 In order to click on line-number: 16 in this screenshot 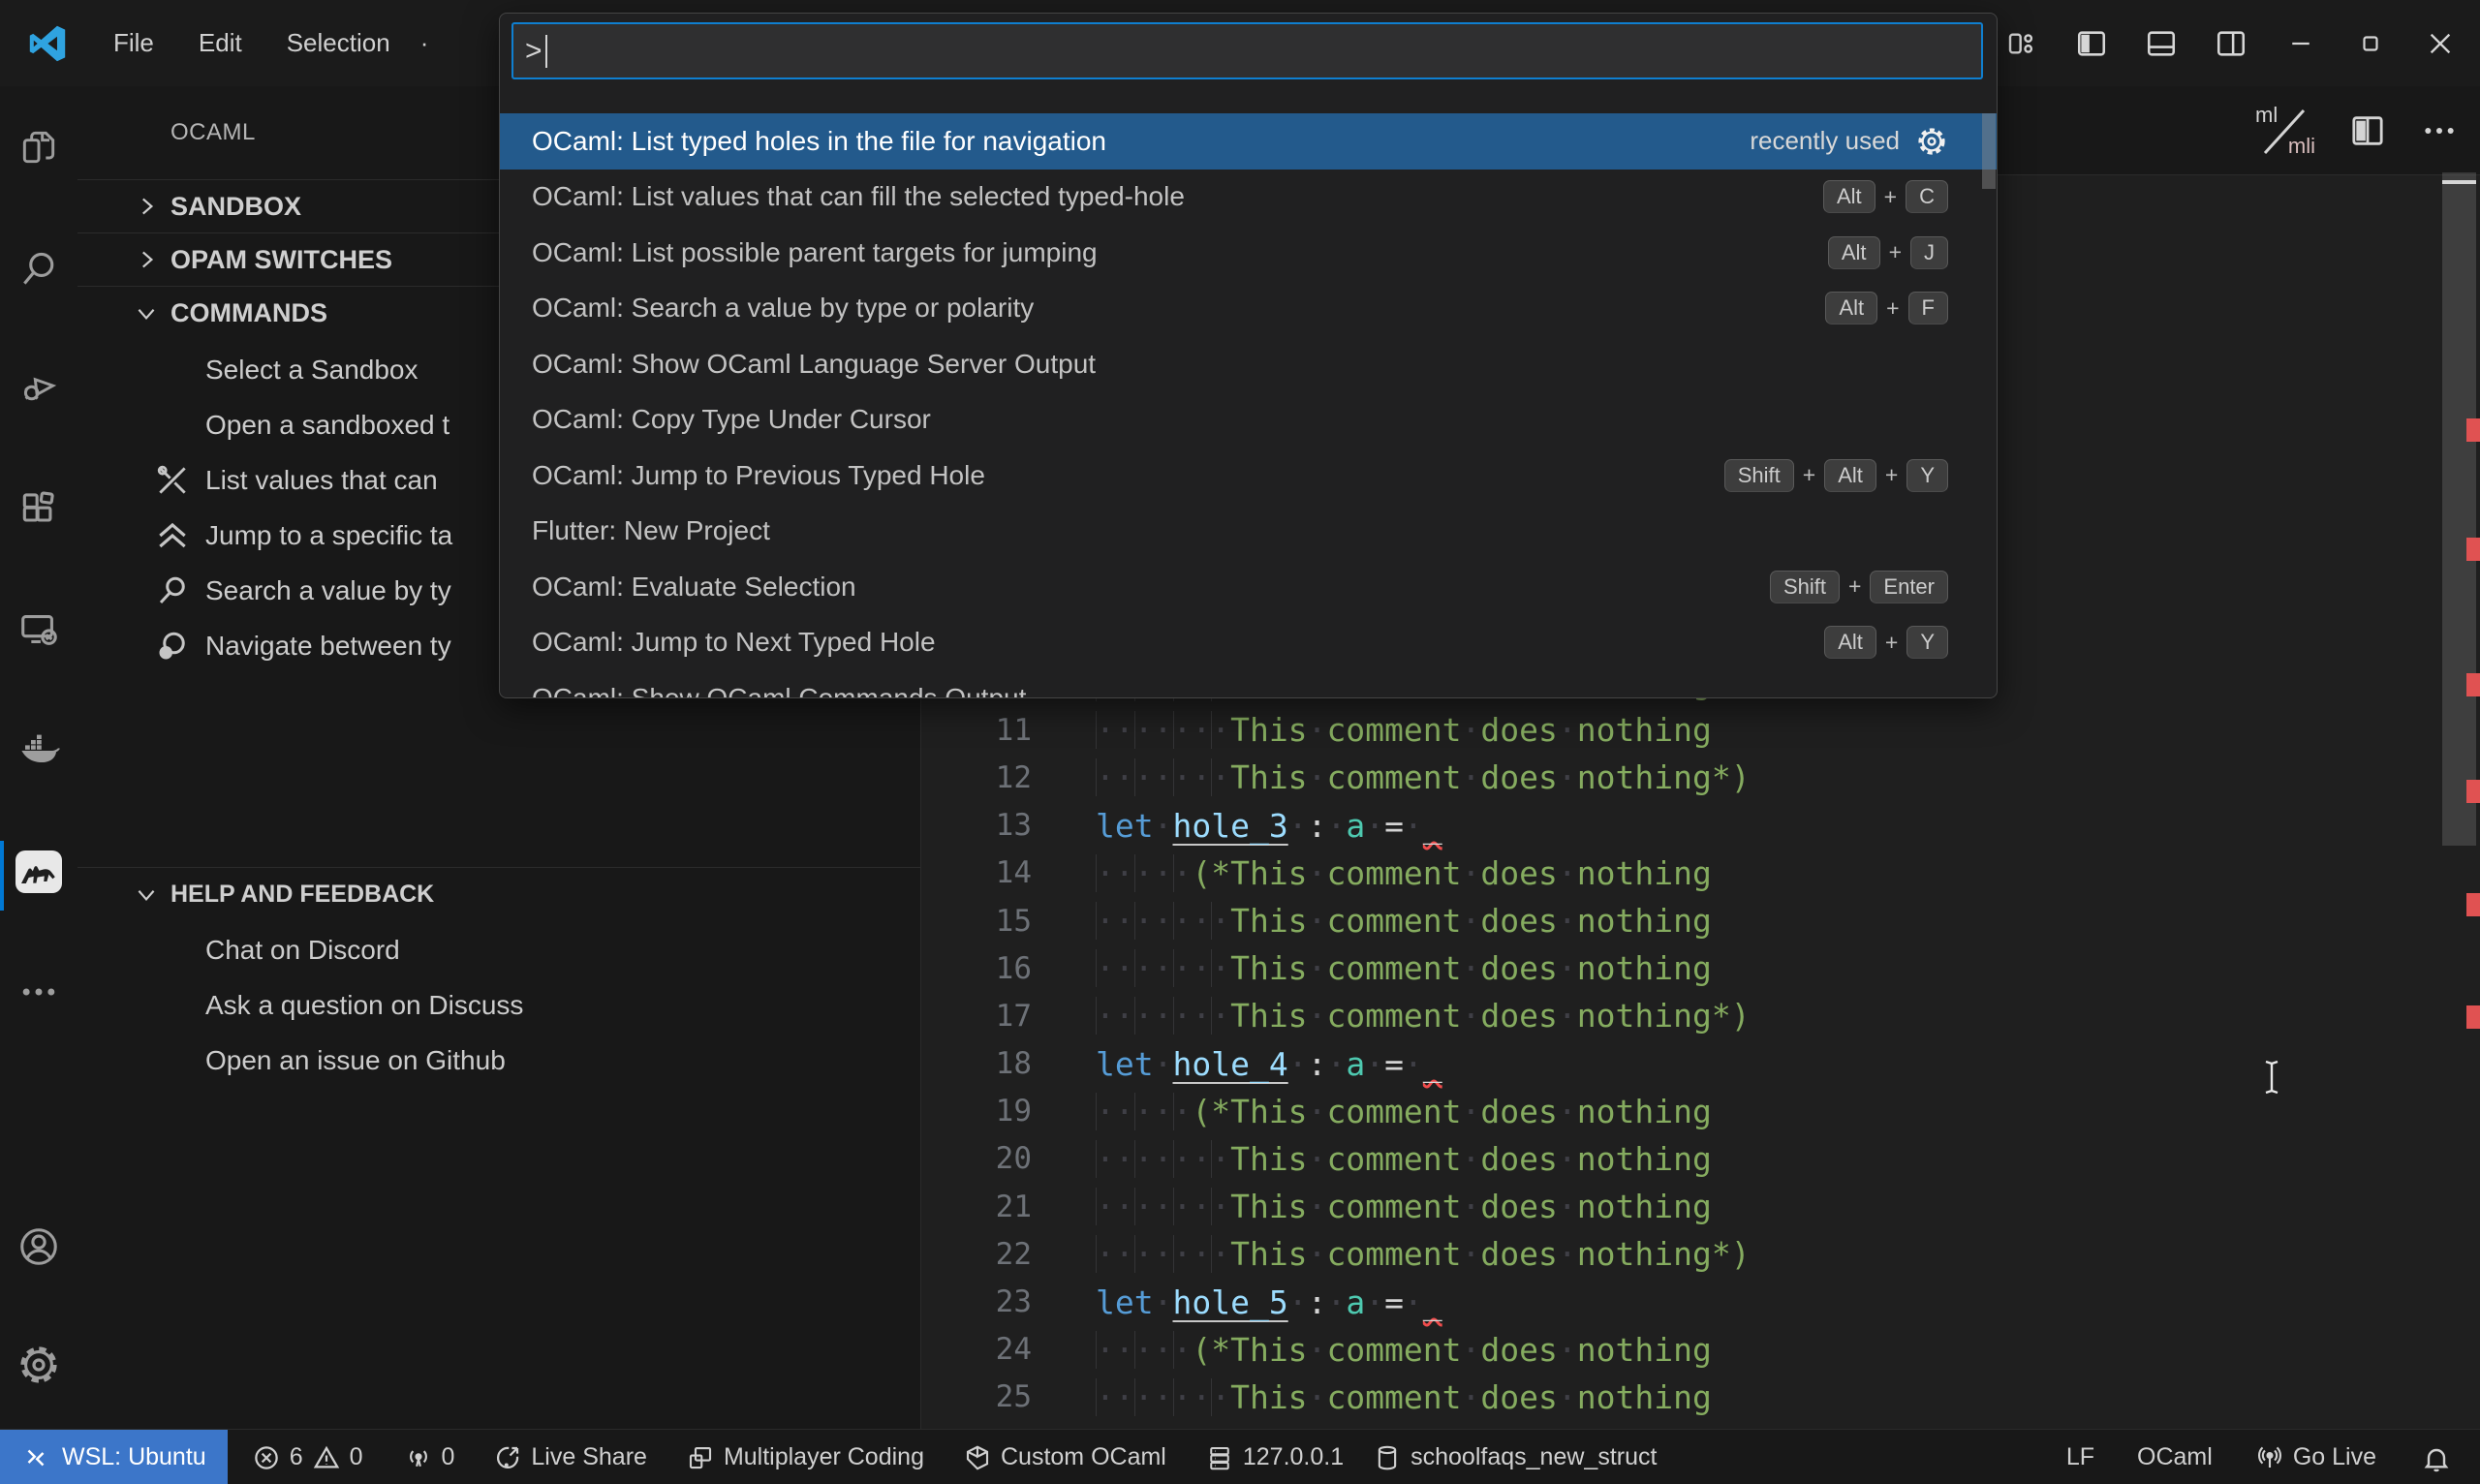, I will do `click(1013, 968)`.